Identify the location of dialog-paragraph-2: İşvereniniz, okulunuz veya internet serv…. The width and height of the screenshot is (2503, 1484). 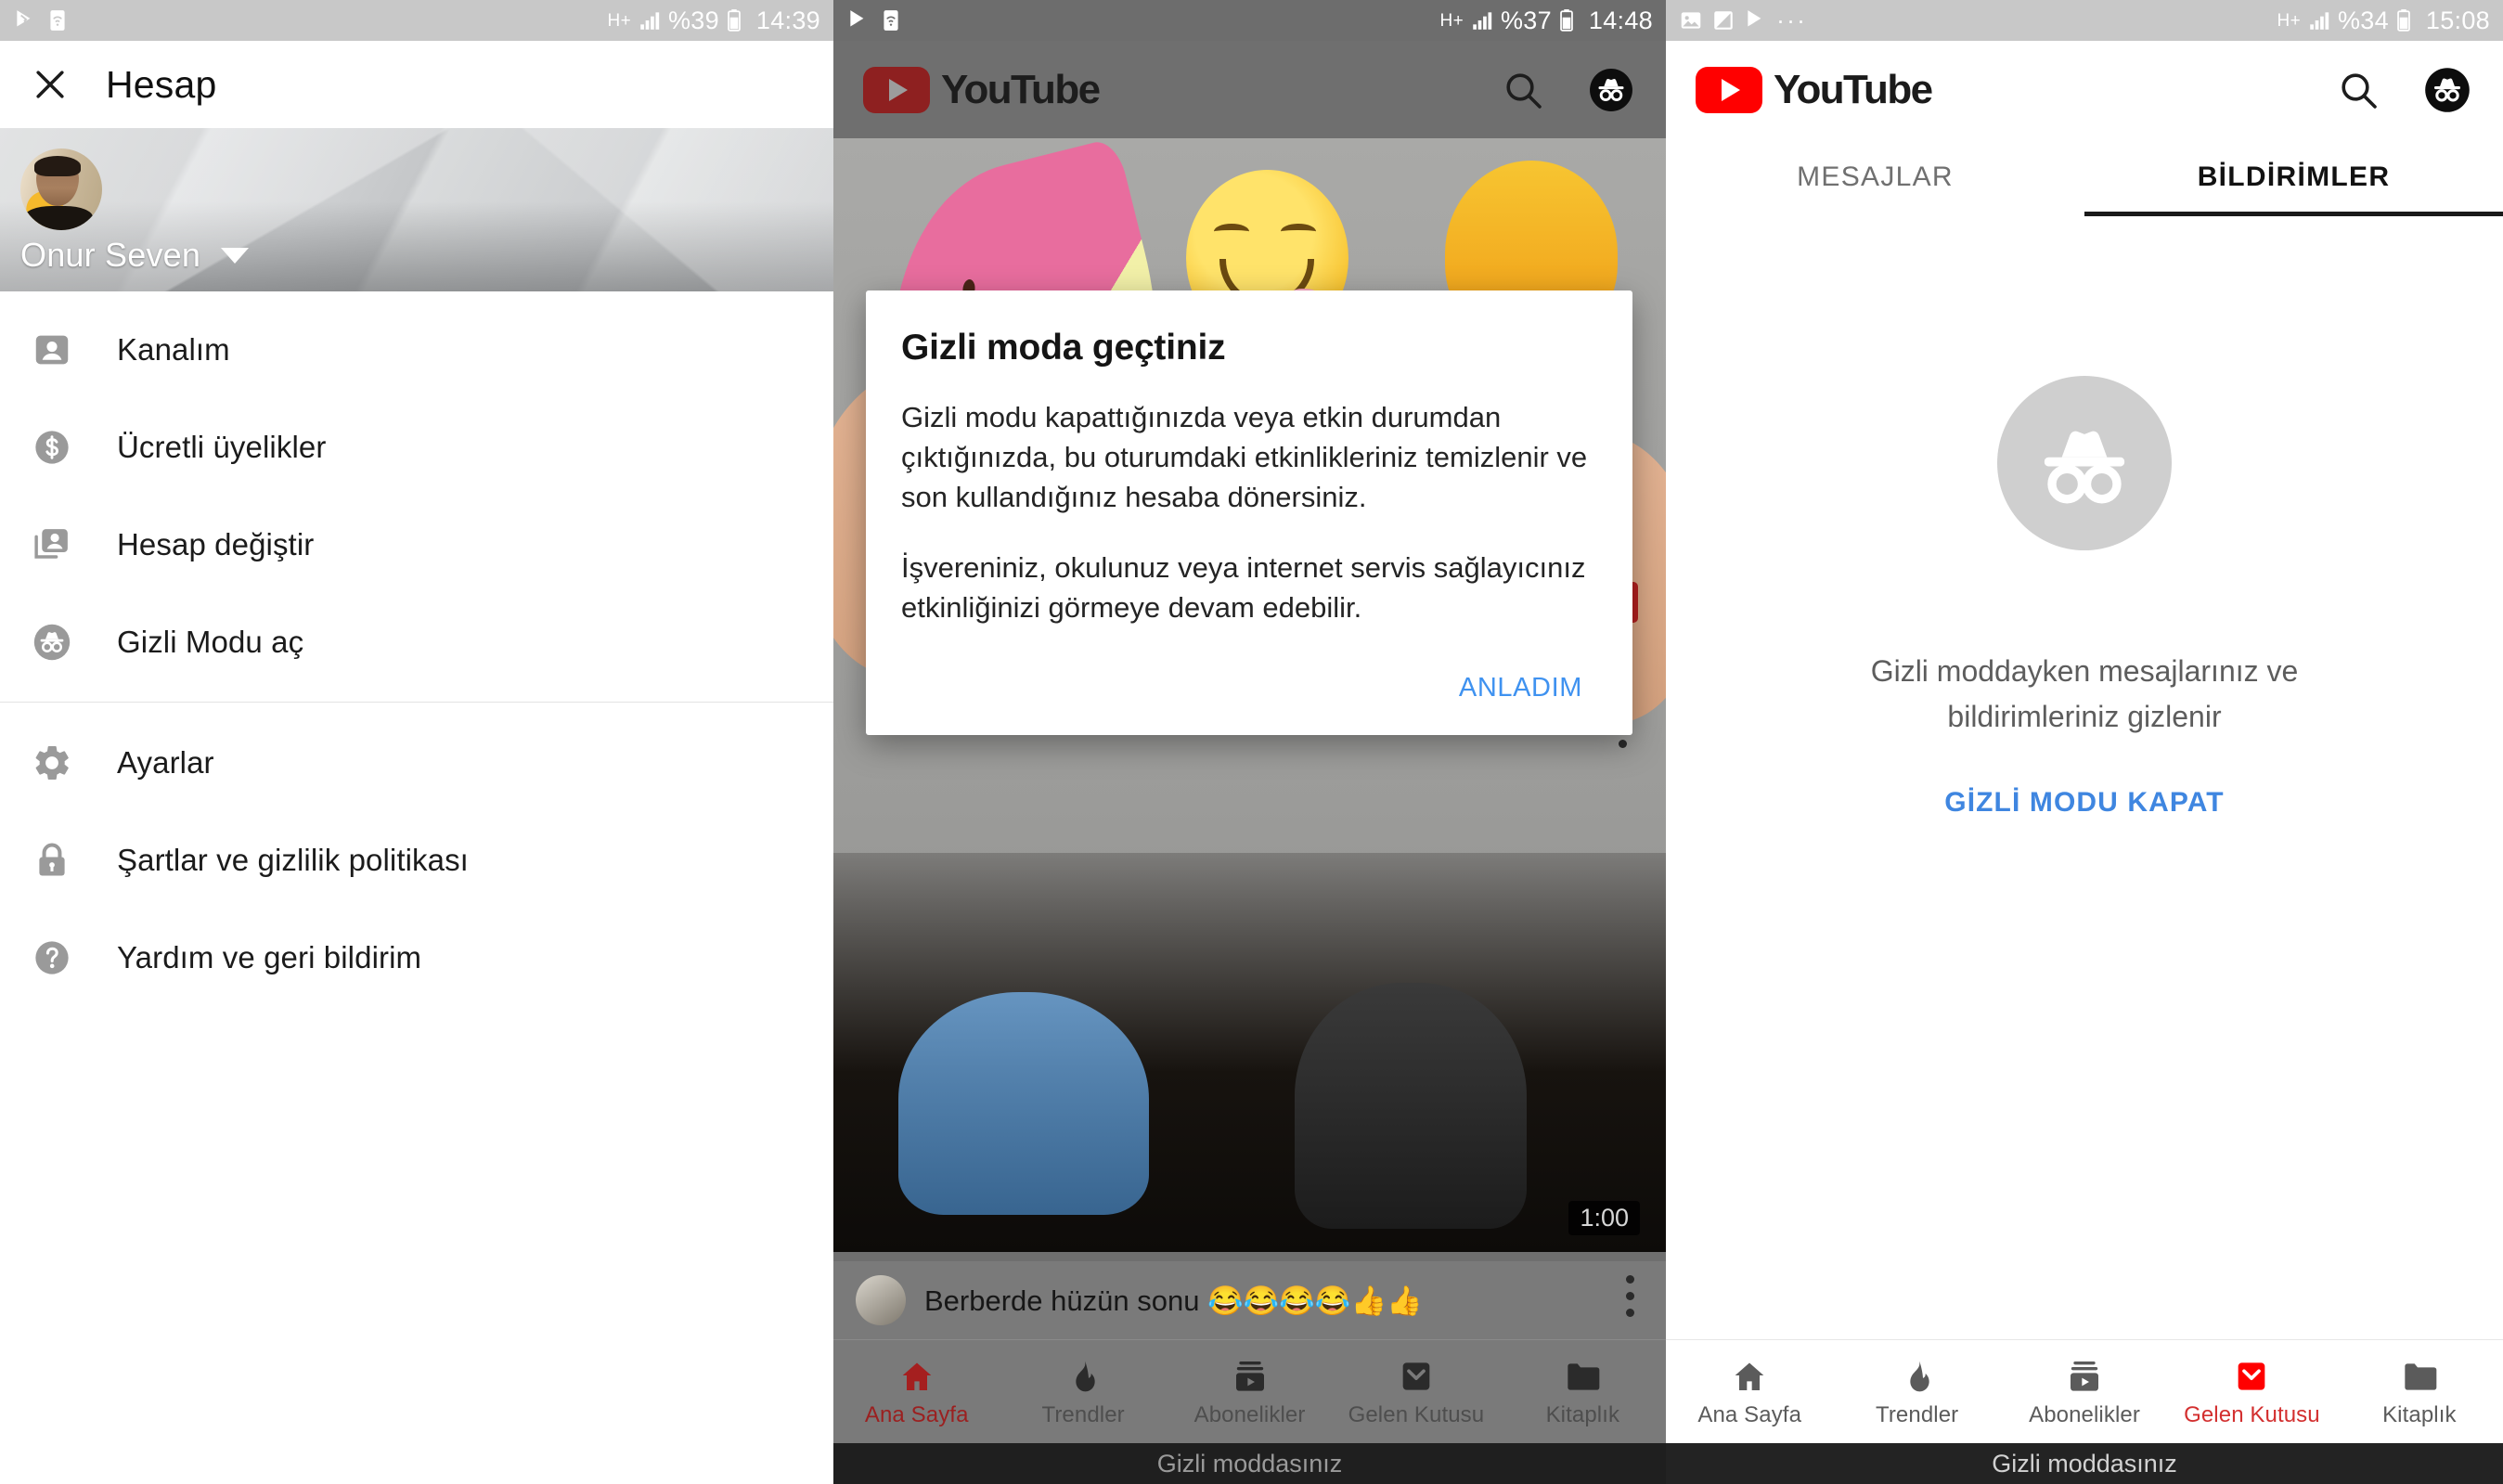
(1243, 588).